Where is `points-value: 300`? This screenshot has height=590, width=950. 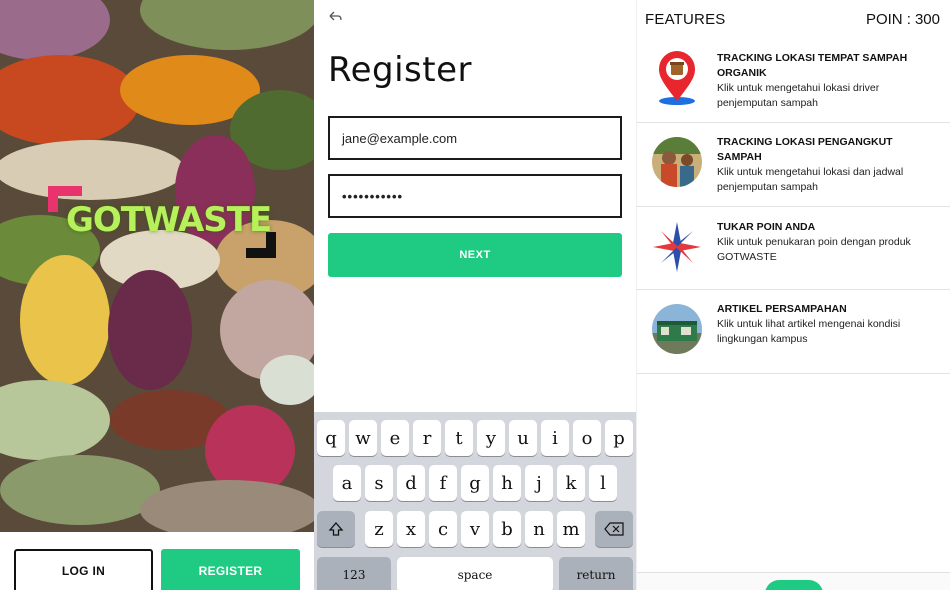 points-value: 300 is located at coordinates (927, 19).